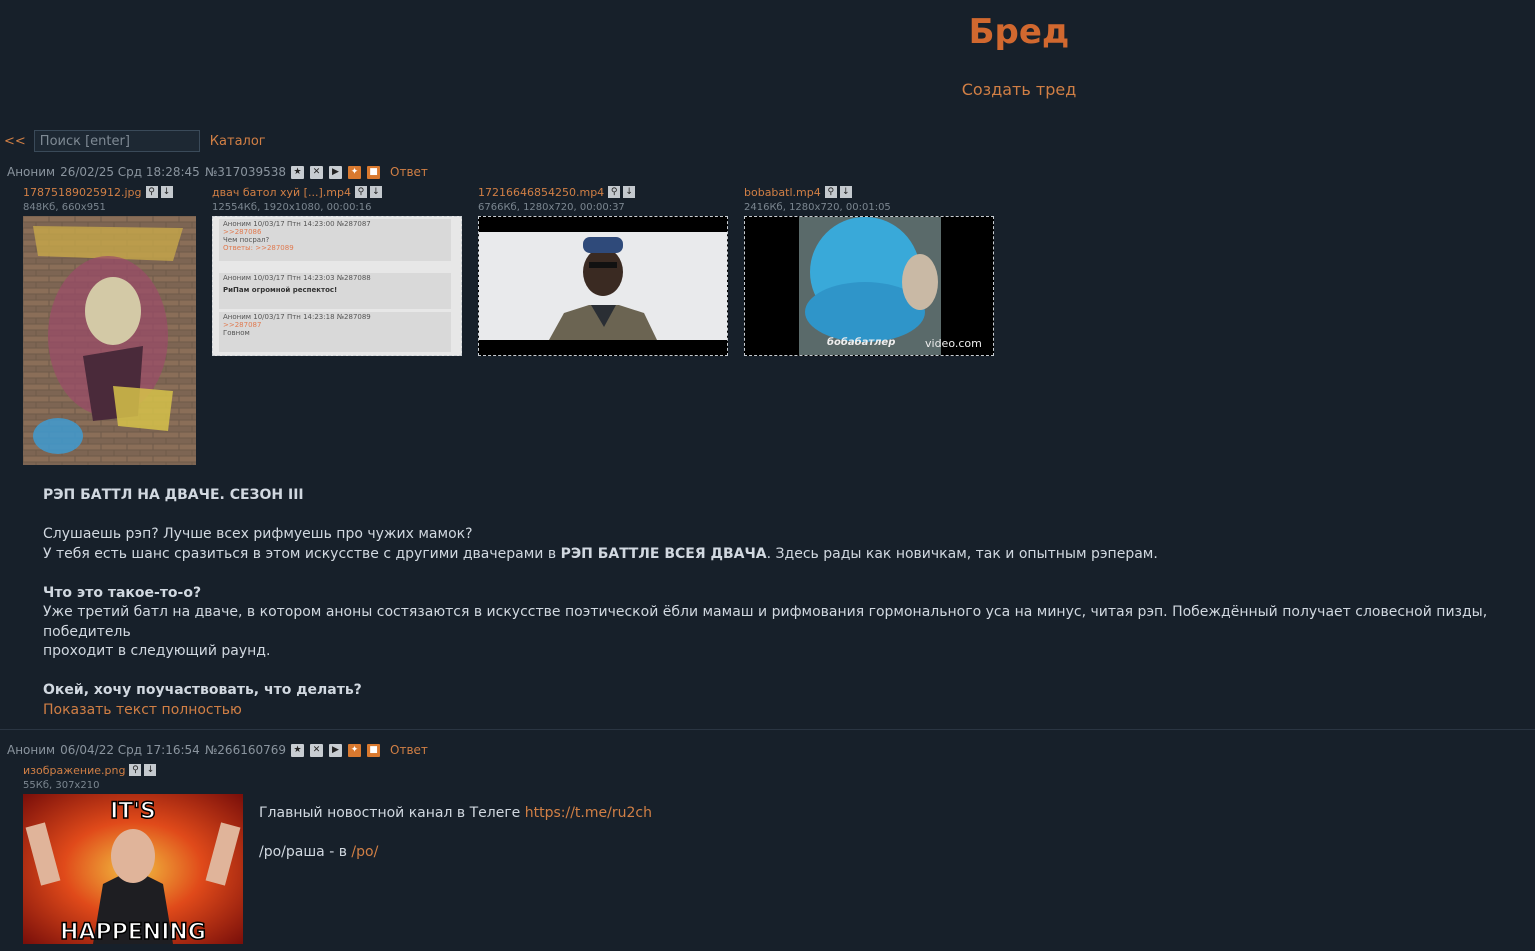  I want to click on image-thumbnail, so click(109, 340).